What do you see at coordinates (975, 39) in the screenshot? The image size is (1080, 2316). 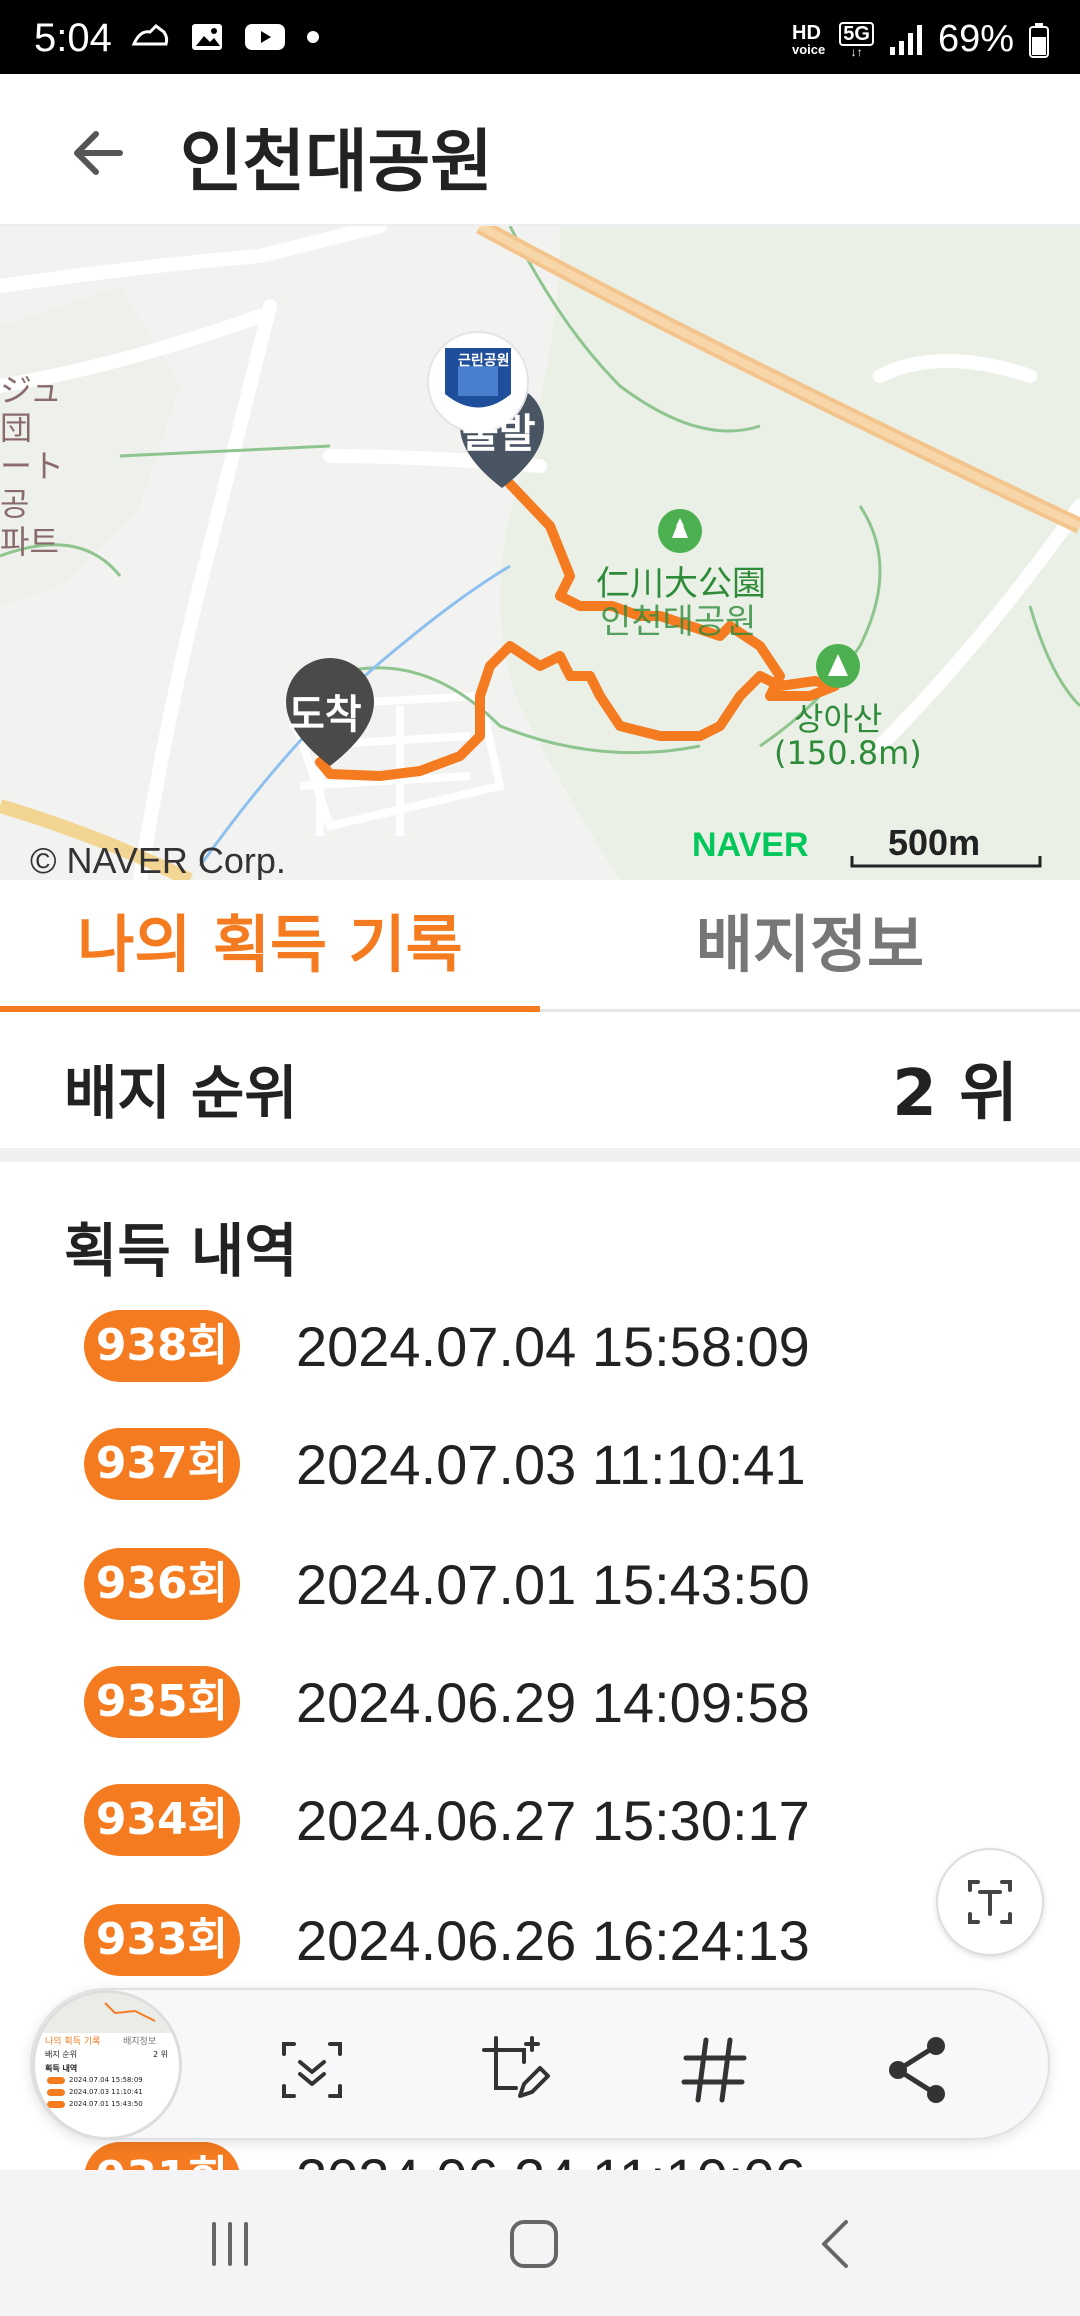 I see `battery-percent: 69%` at bounding box center [975, 39].